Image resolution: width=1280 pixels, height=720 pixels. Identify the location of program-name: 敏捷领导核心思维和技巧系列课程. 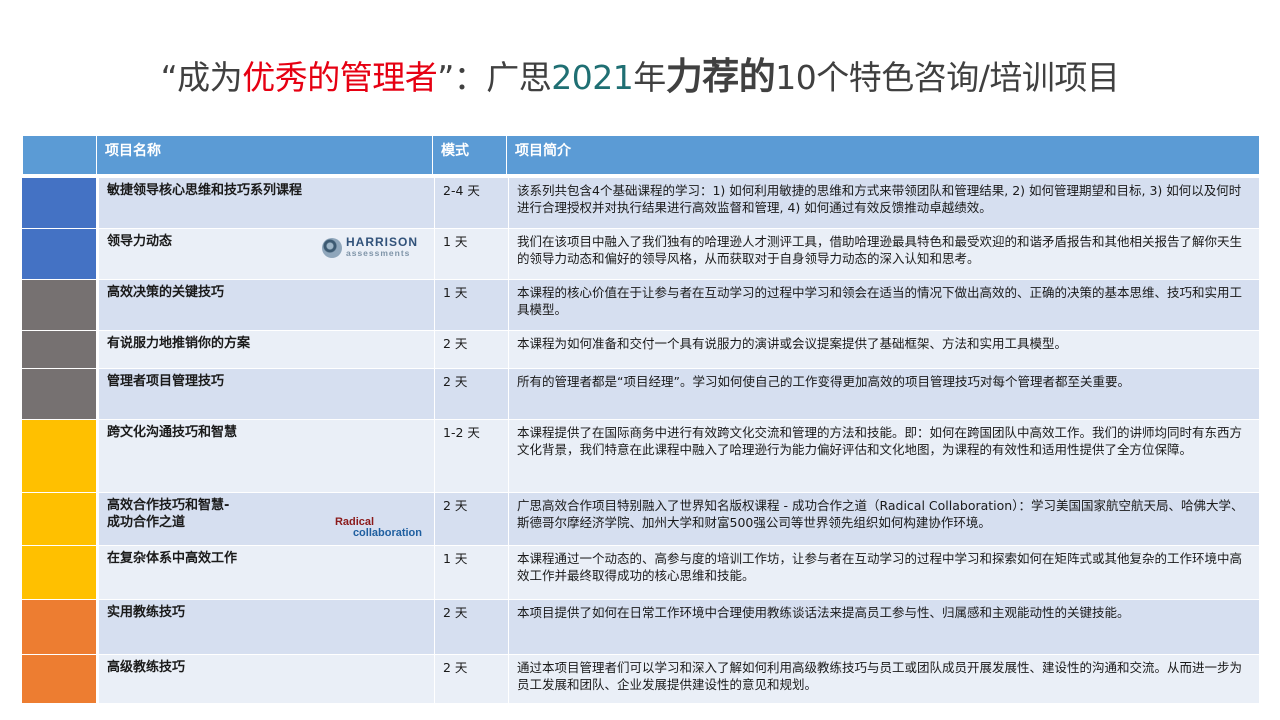
(266, 203).